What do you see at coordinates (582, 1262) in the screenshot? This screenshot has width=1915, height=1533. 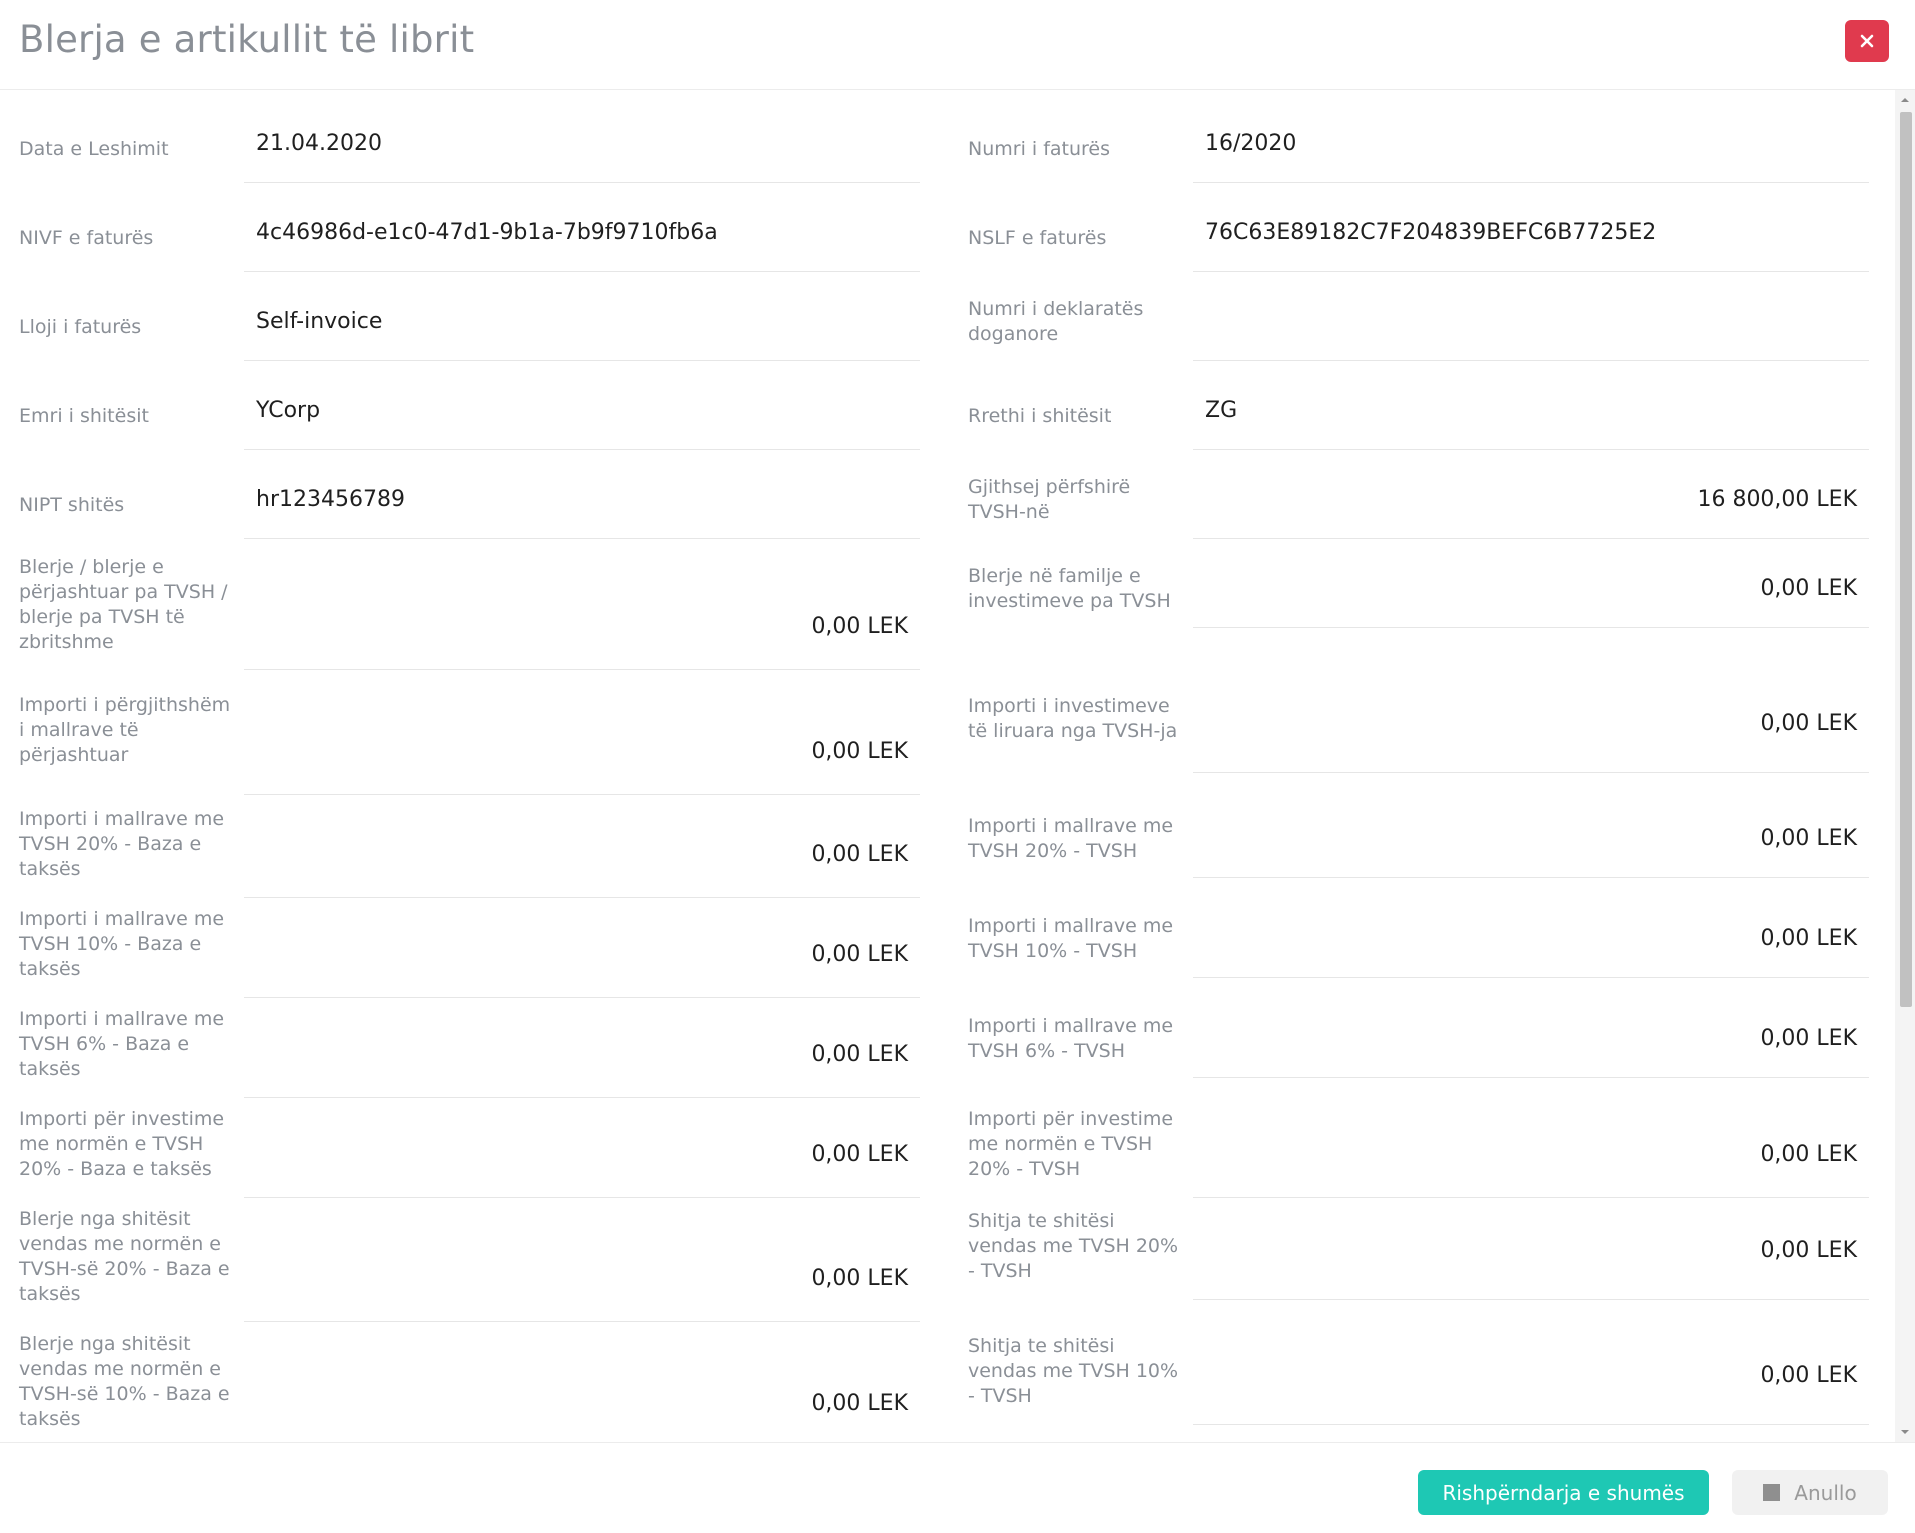 I see `domestic-20-base-field: 0,00 LEK` at bounding box center [582, 1262].